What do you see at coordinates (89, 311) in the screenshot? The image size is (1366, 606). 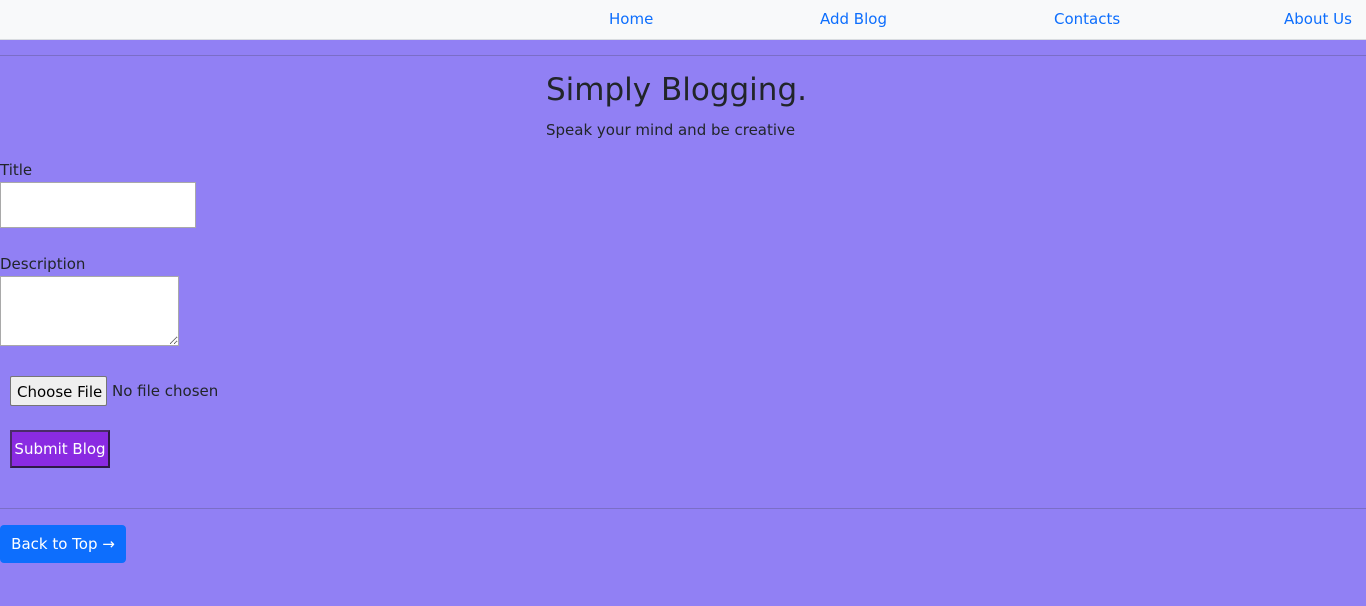 I see `description-textarea` at bounding box center [89, 311].